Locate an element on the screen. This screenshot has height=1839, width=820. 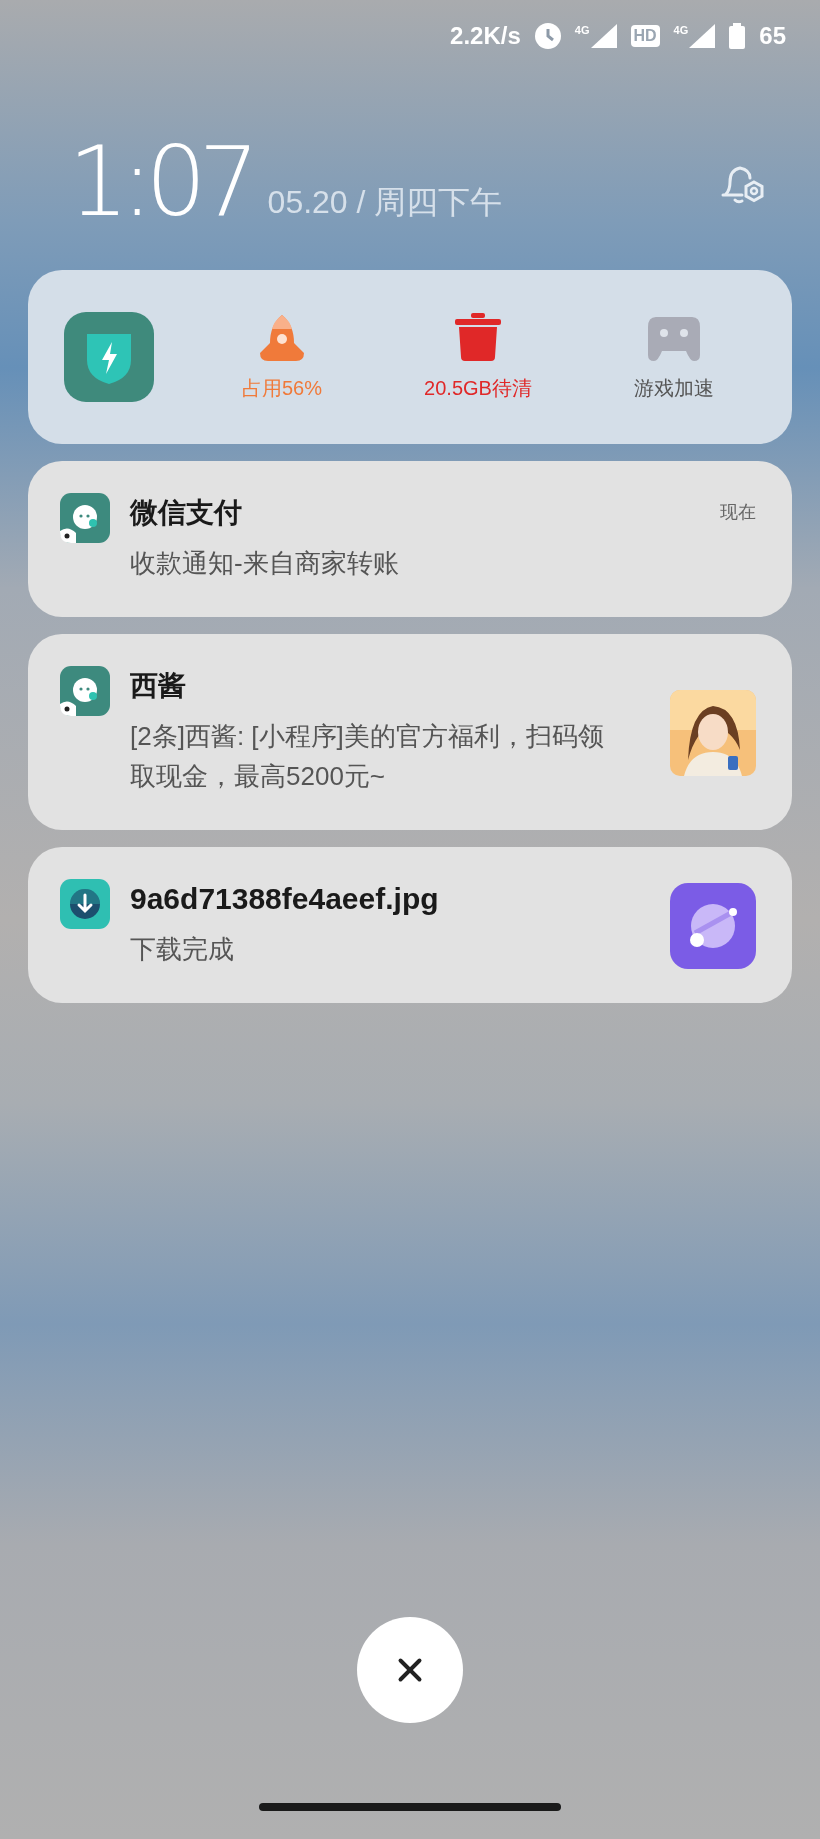
notification-text: 收款通知-来自商家转账 is located at coordinates (265, 563).